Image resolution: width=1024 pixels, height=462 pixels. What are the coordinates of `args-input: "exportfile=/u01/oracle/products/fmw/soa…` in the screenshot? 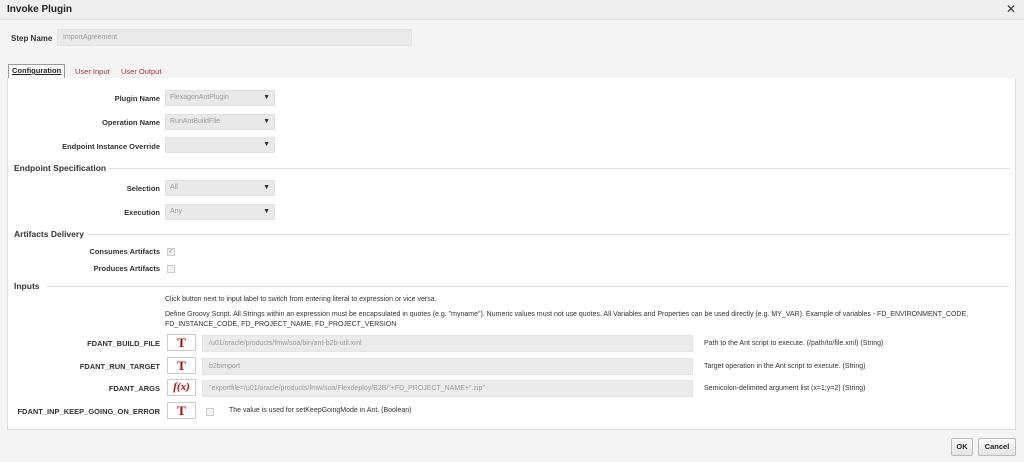 It's located at (447, 388).